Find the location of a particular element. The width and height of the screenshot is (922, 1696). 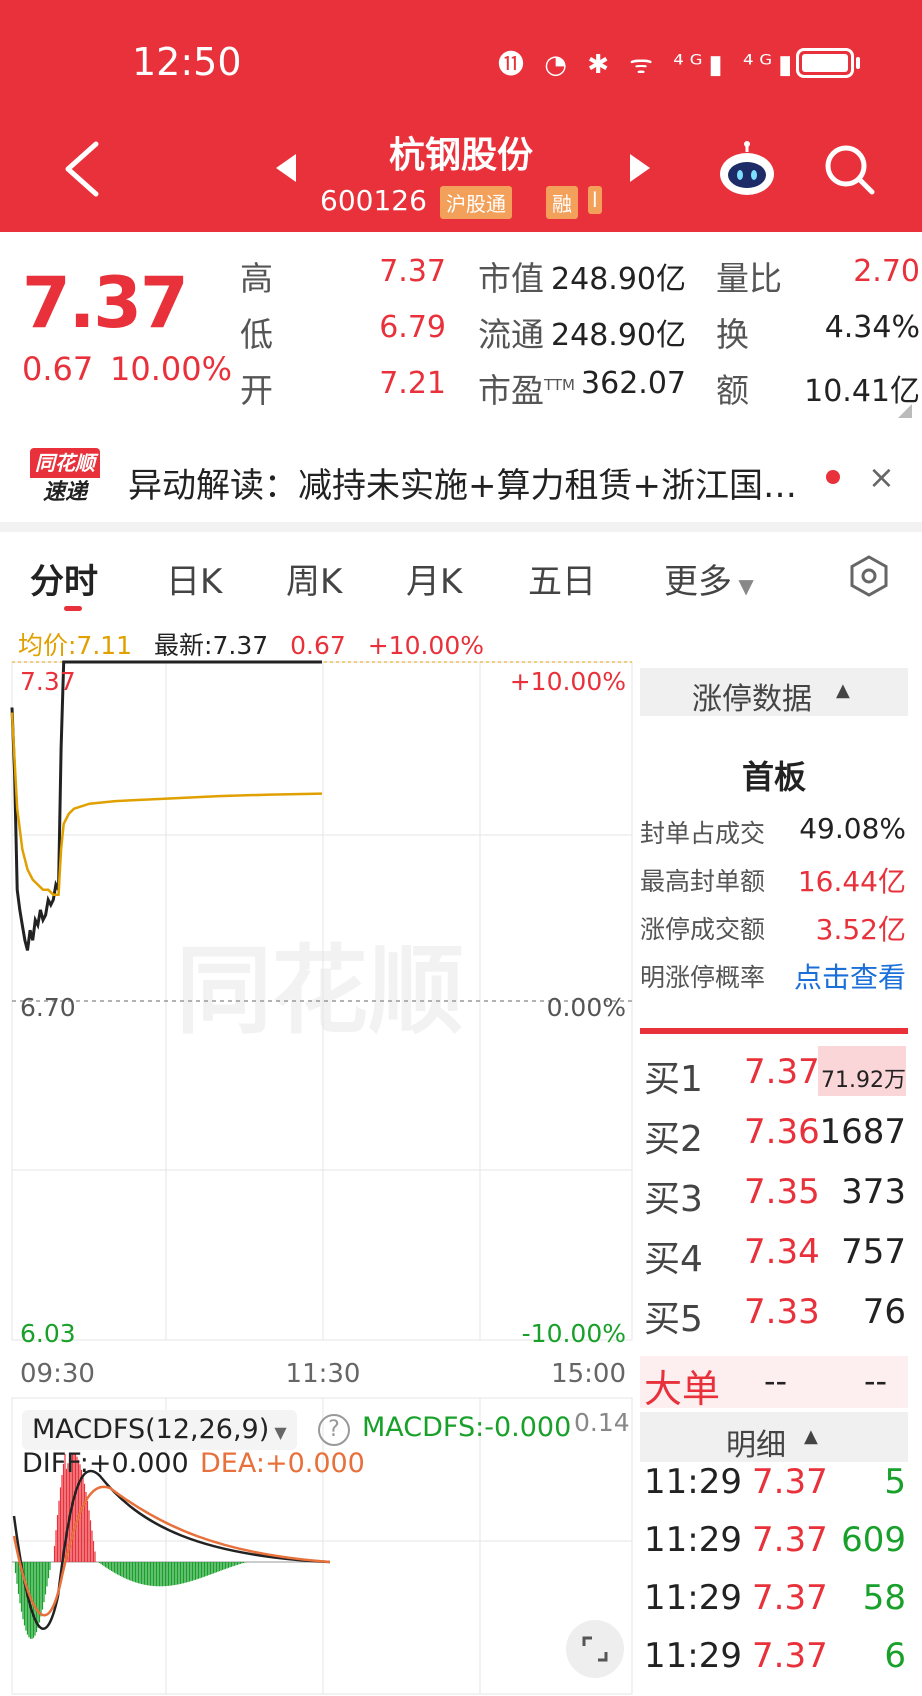

triangle-left-icon is located at coordinates (286, 168).